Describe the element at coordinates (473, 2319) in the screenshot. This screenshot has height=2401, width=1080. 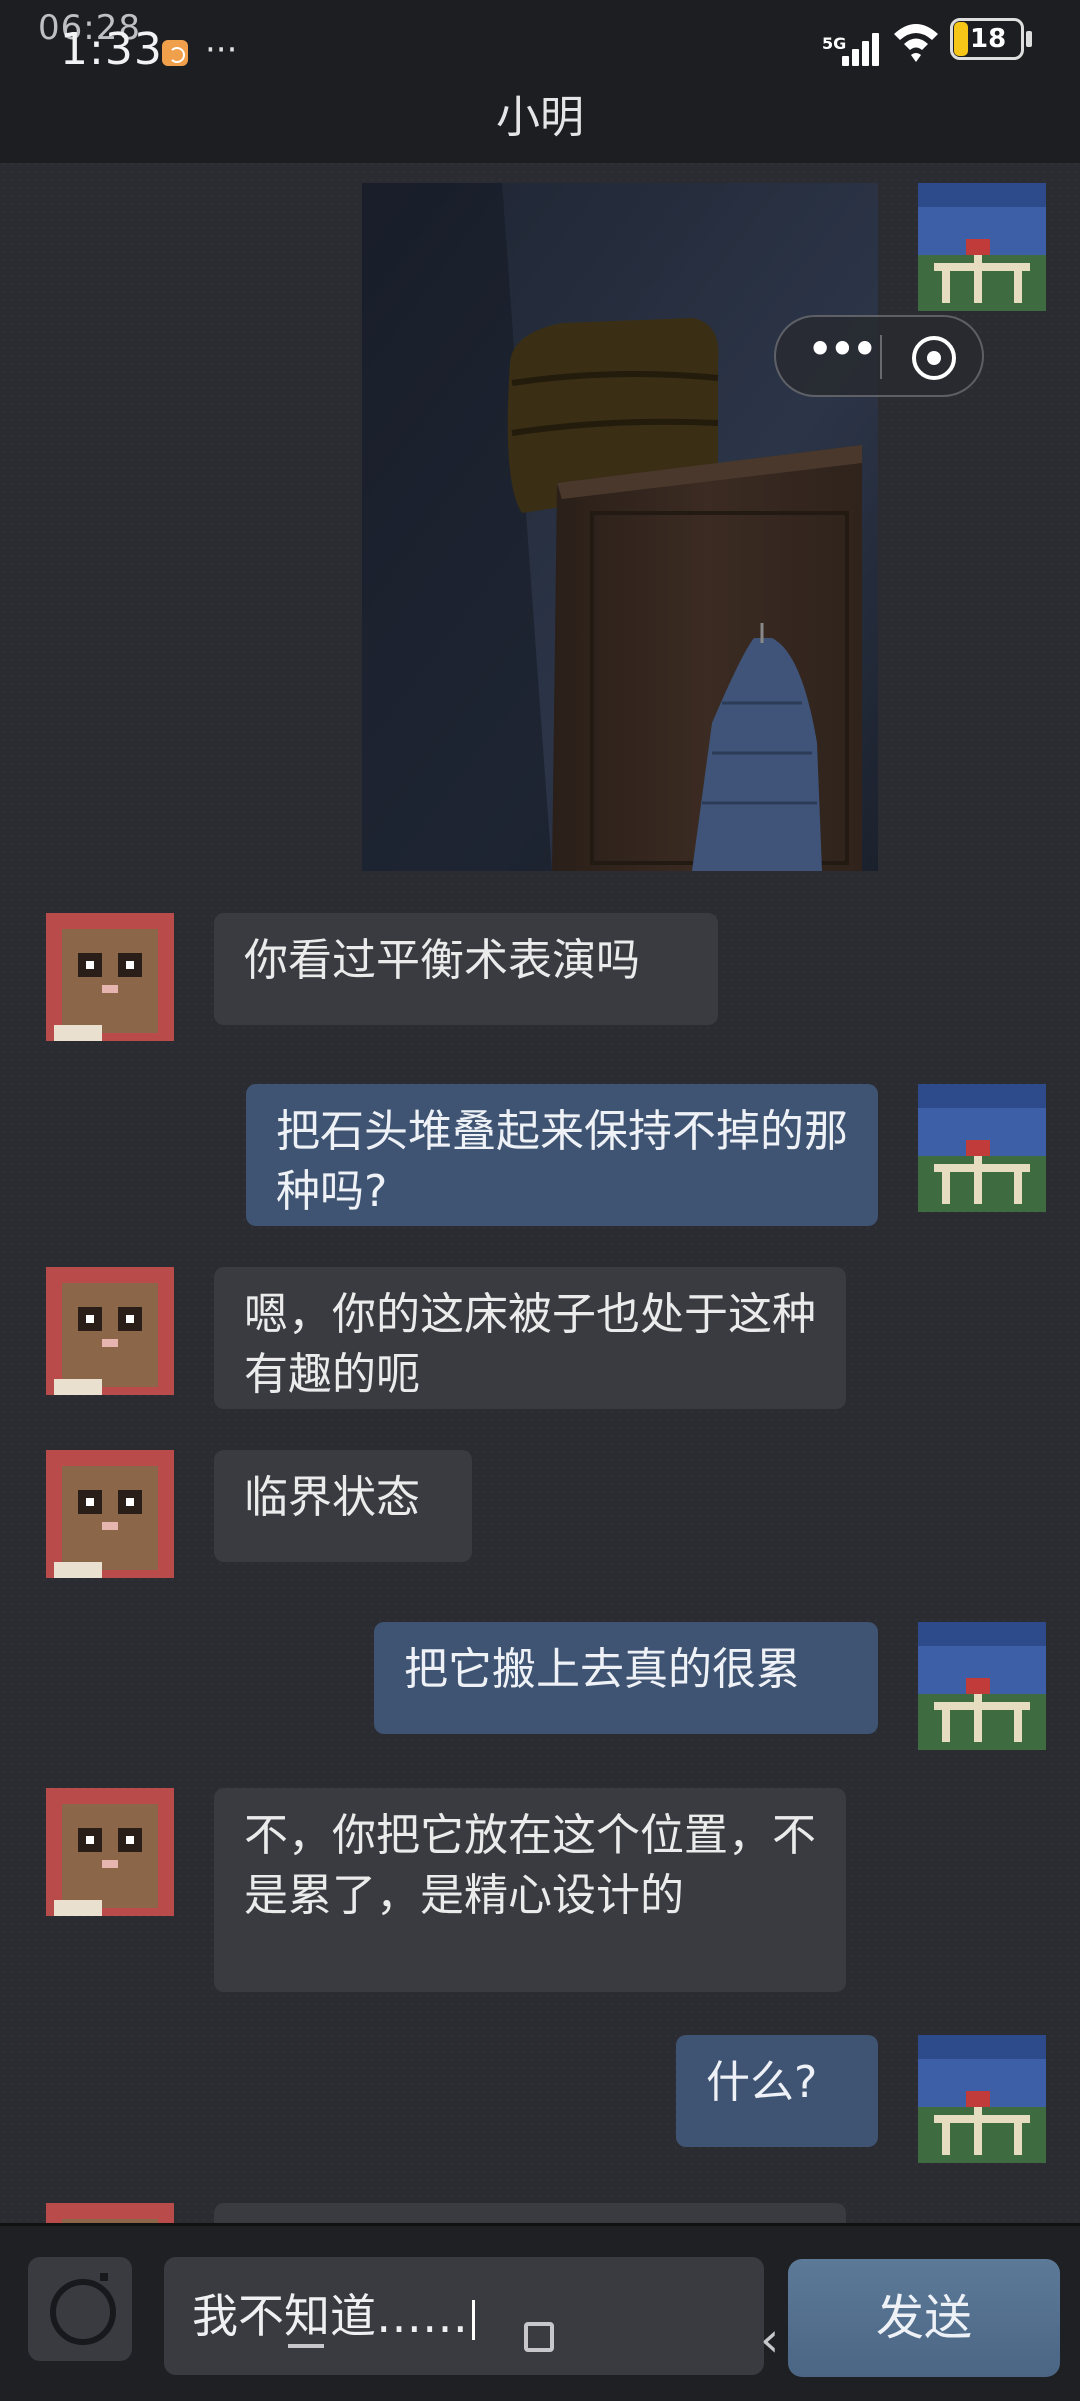
I see `text-caret` at that location.